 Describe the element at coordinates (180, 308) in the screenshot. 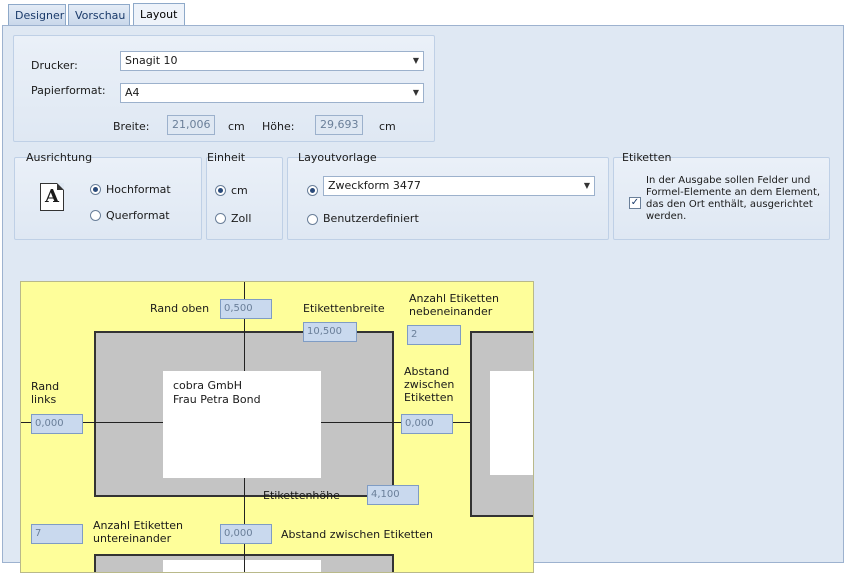

I see `rand-oben-label: Rand oben` at that location.